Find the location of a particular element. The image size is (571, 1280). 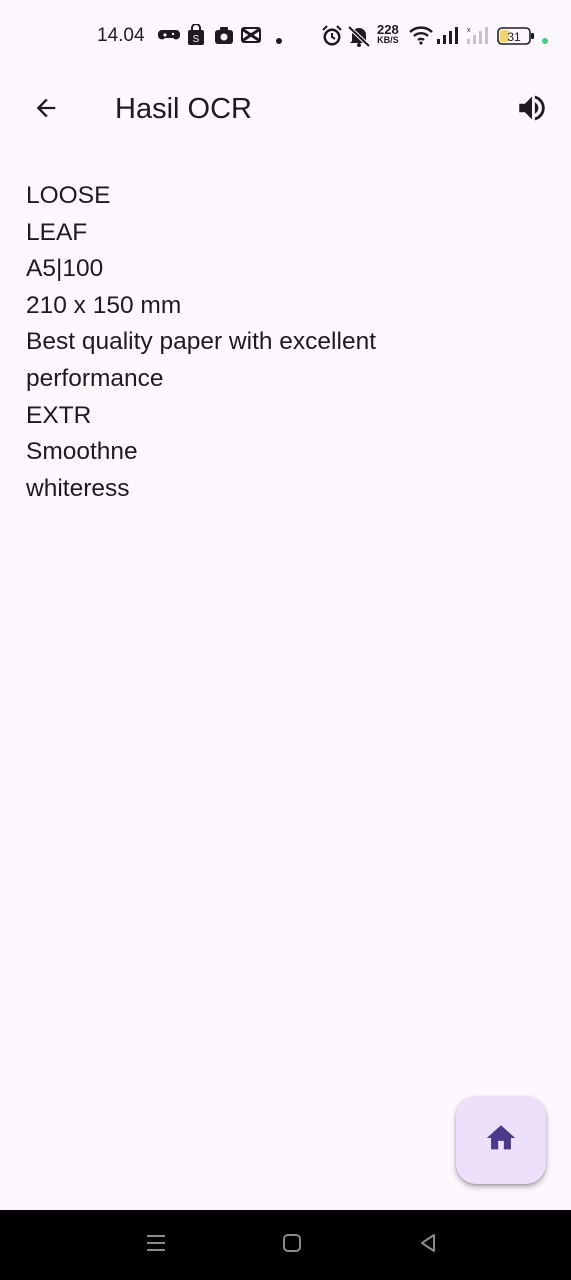

shopping-bag-icon: S is located at coordinates (196, 37).